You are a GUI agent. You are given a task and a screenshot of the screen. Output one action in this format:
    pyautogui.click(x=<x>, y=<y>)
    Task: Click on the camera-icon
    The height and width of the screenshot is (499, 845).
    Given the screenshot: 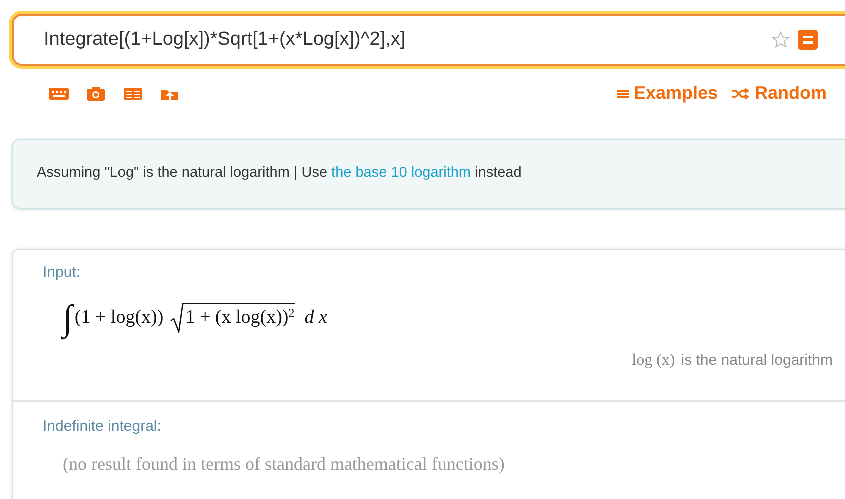 What is the action you would take?
    pyautogui.click(x=96, y=94)
    